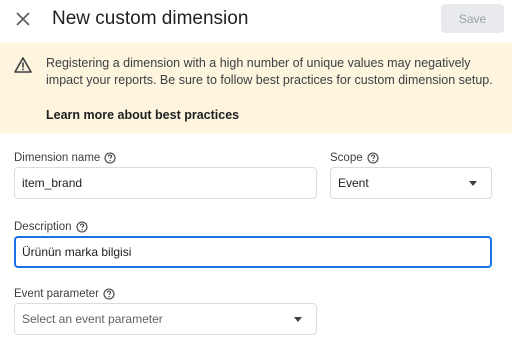 This screenshot has width=512, height=343. I want to click on save-button: Save, so click(472, 18).